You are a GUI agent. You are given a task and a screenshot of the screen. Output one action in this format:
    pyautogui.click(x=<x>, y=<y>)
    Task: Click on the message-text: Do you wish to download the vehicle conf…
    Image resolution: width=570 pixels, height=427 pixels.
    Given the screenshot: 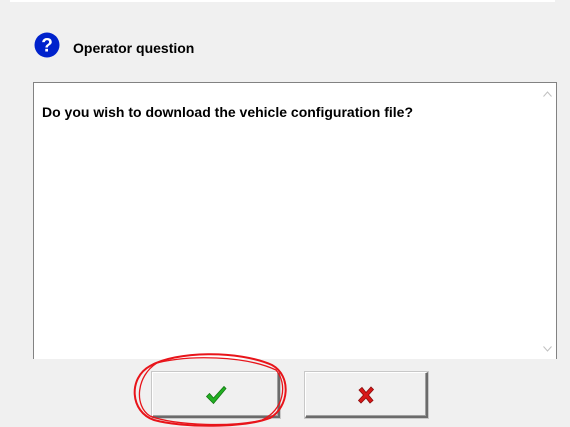 What is the action you would take?
    pyautogui.click(x=228, y=112)
    